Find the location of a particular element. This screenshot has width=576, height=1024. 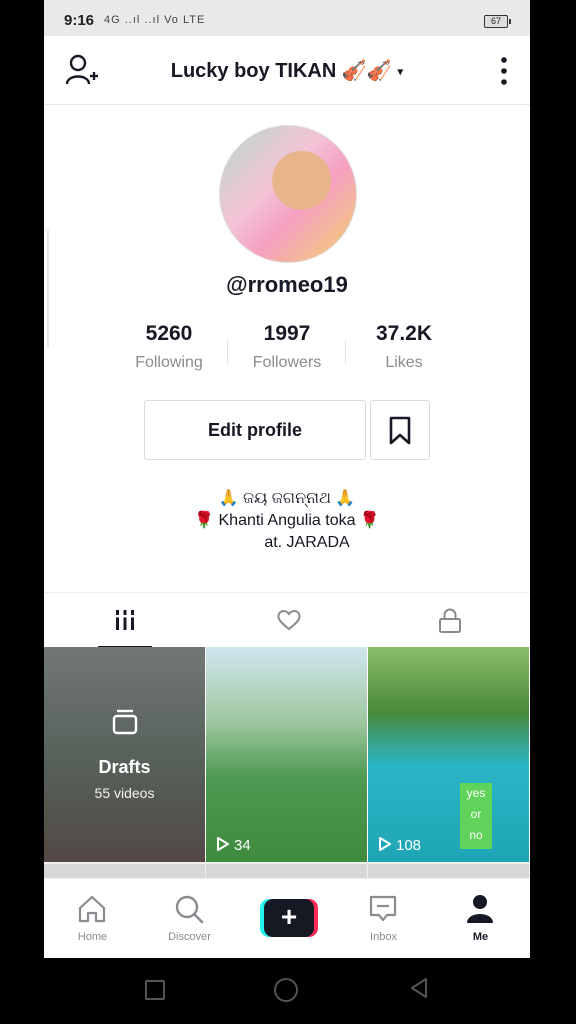

overlay is located at coordinates (124, 754).